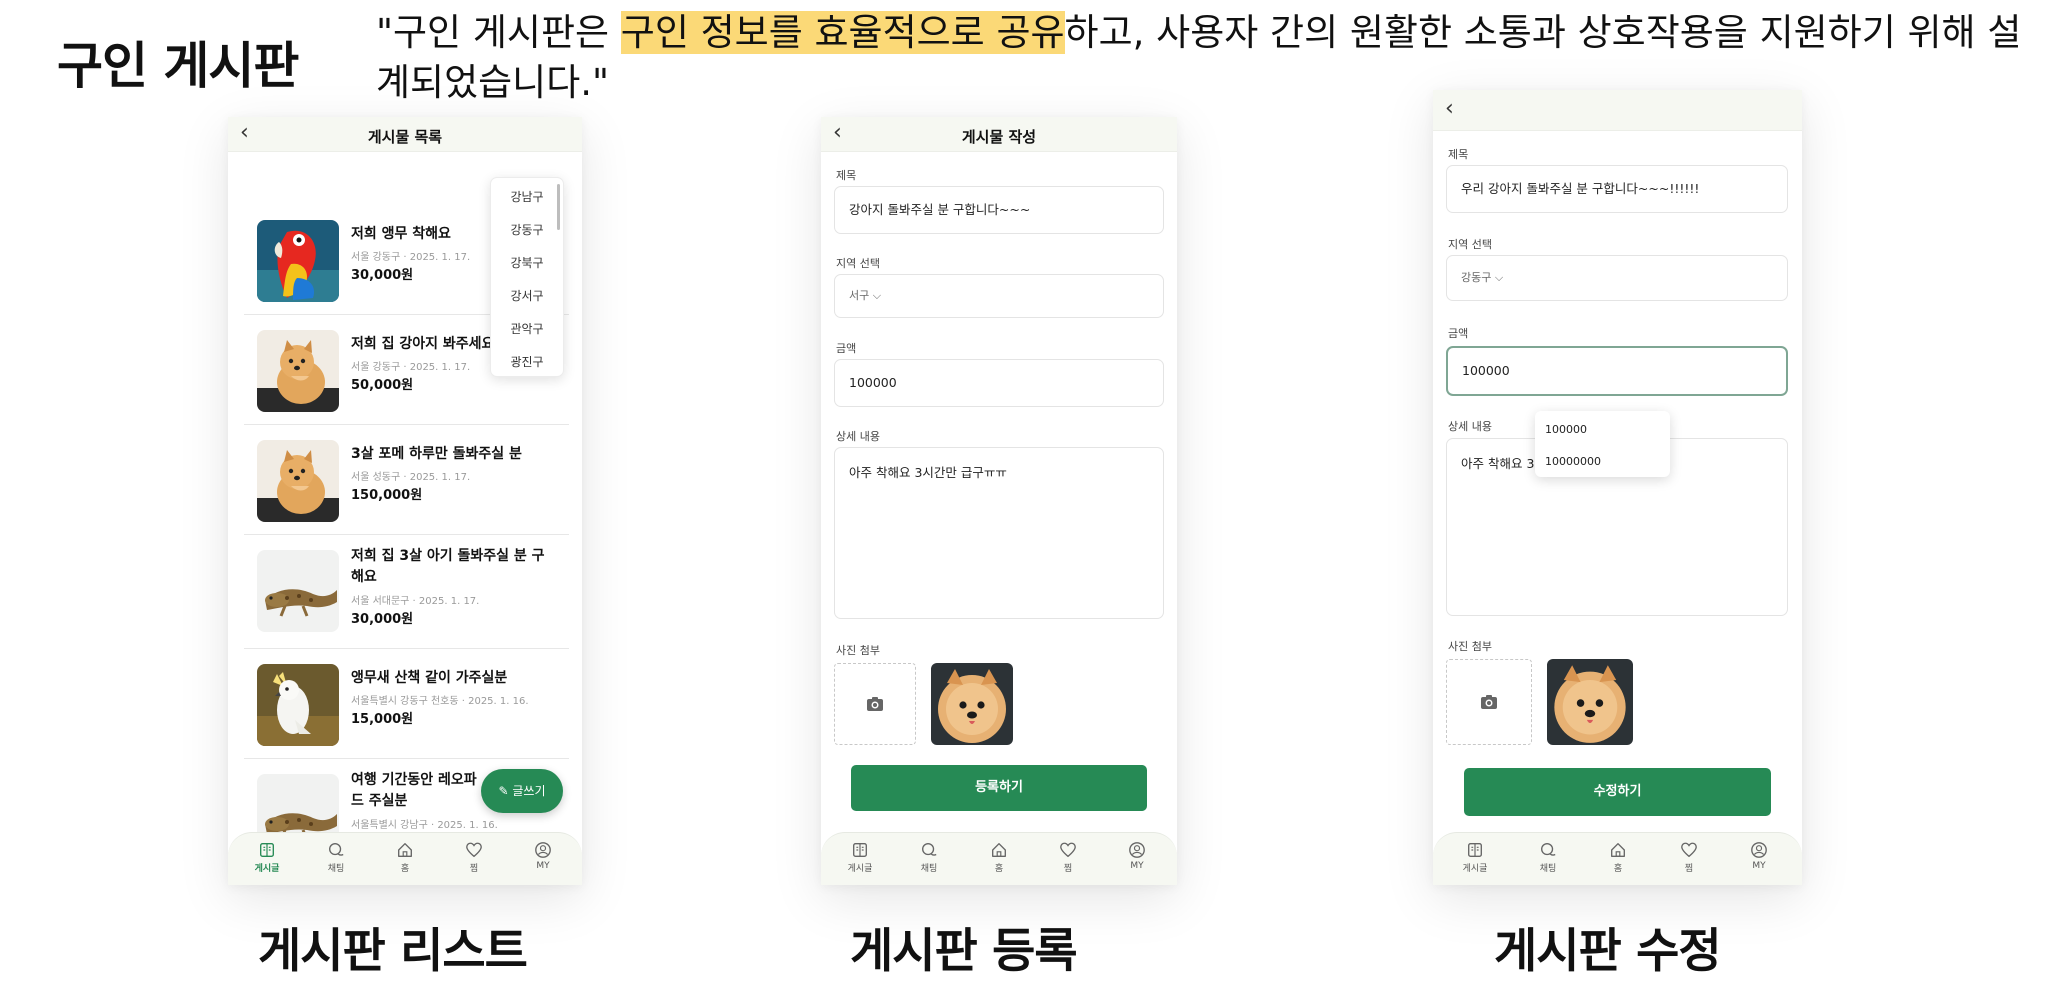 This screenshot has height=981, width=2060. Describe the element at coordinates (1449, 108) in the screenshot. I see `back-arrow-icon: ‹` at that location.